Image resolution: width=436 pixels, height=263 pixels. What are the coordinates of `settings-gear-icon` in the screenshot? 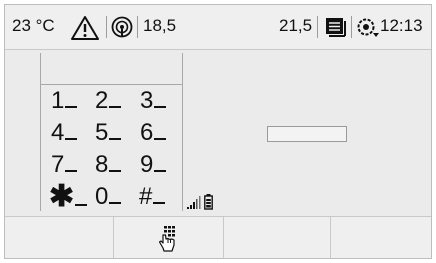 It's located at (368, 30).